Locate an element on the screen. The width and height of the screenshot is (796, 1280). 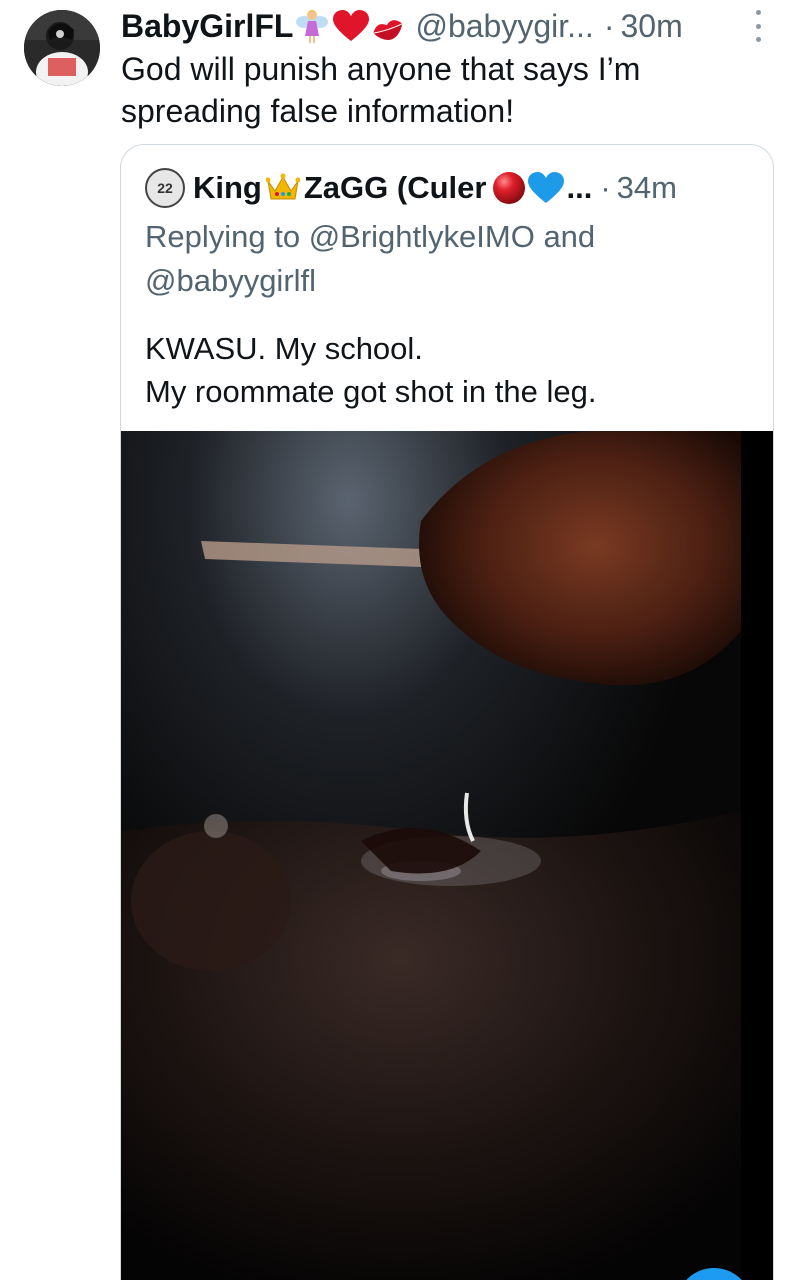
quoted-author-name-part1: King is located at coordinates (227, 188).